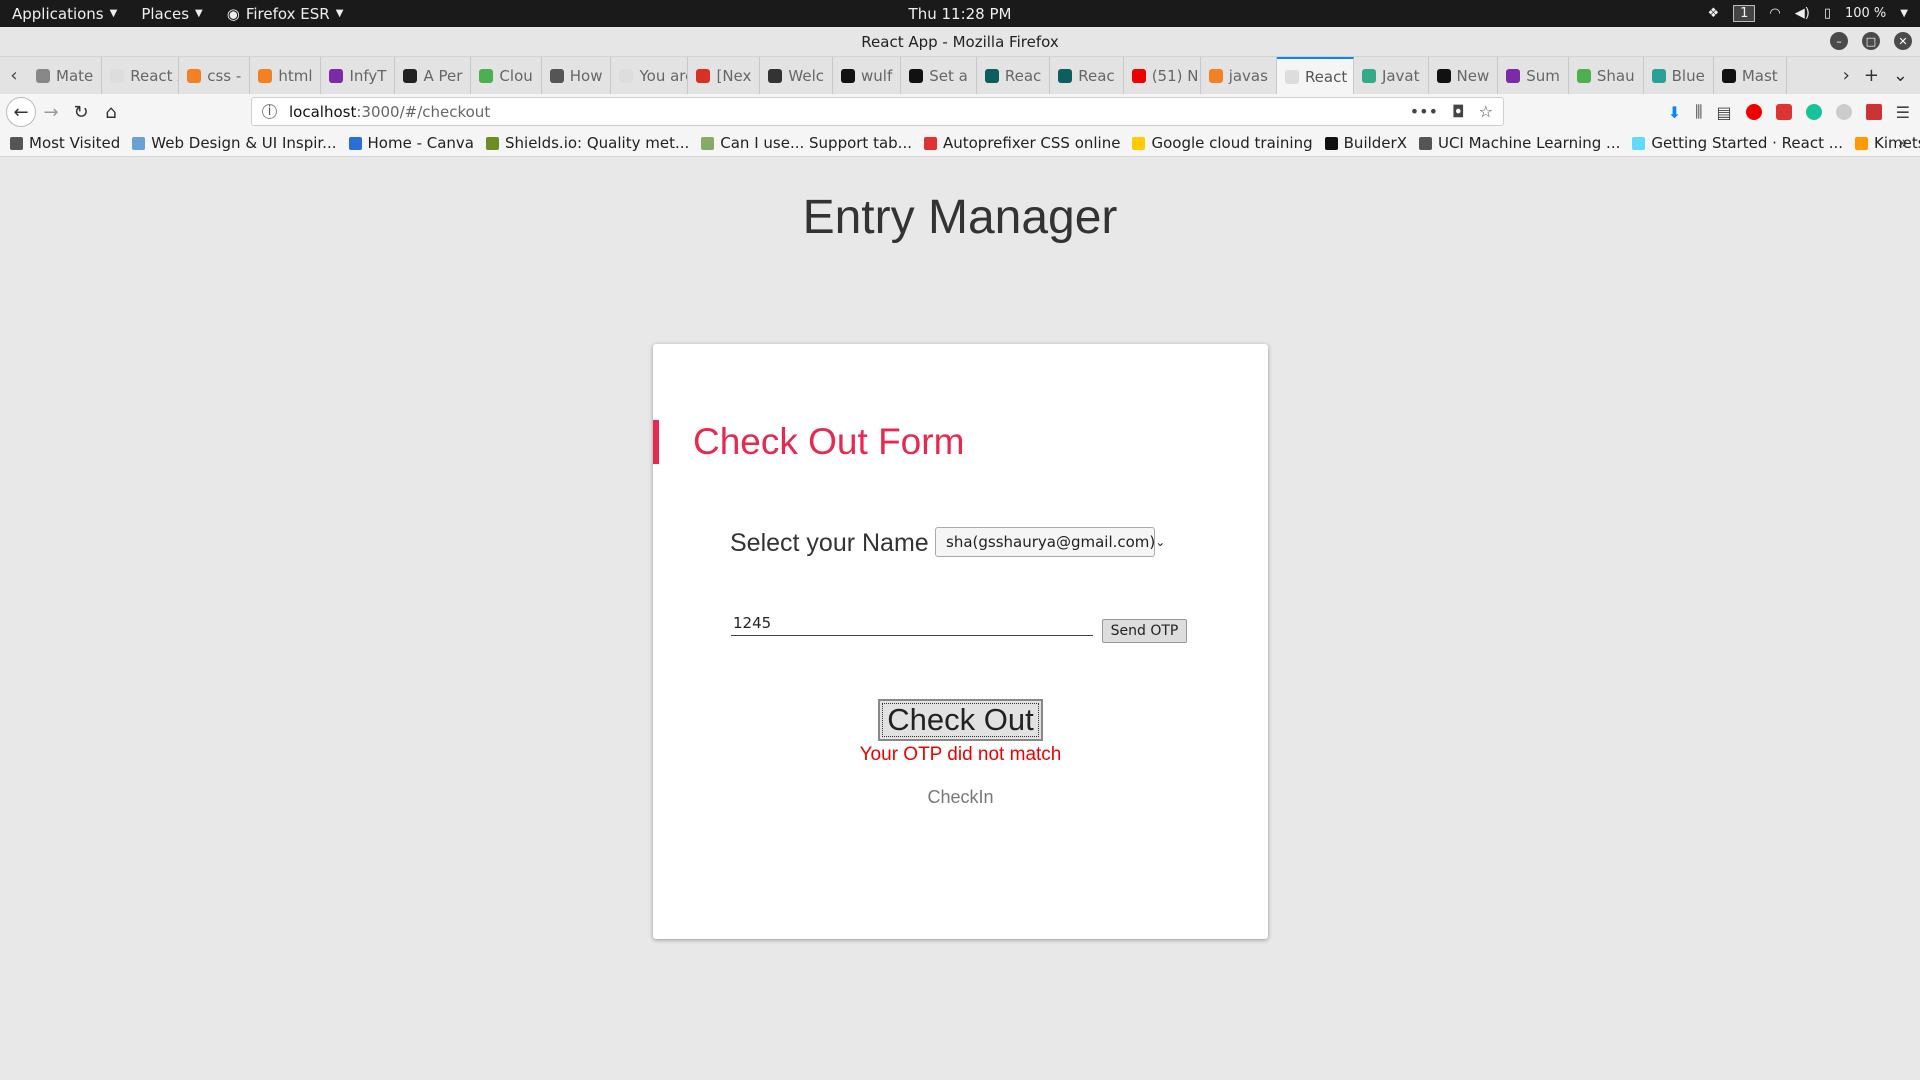 Image resolution: width=1920 pixels, height=1080 pixels. I want to click on tab-label: Welc, so click(806, 75).